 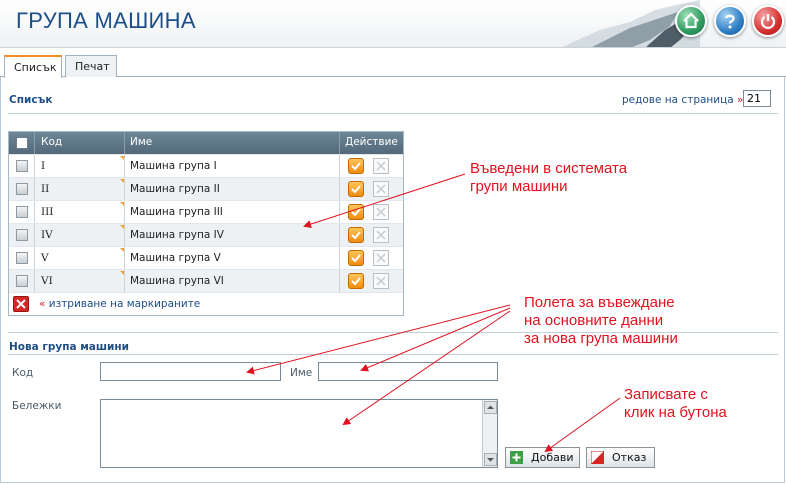 I want to click on annotation-line: Записвате с, so click(x=666, y=394).